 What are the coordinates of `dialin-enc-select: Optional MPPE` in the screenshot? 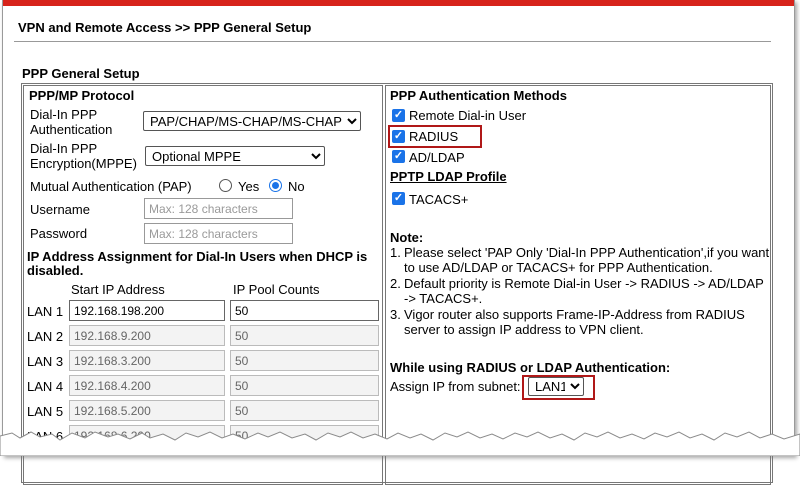 It's located at (235, 156).